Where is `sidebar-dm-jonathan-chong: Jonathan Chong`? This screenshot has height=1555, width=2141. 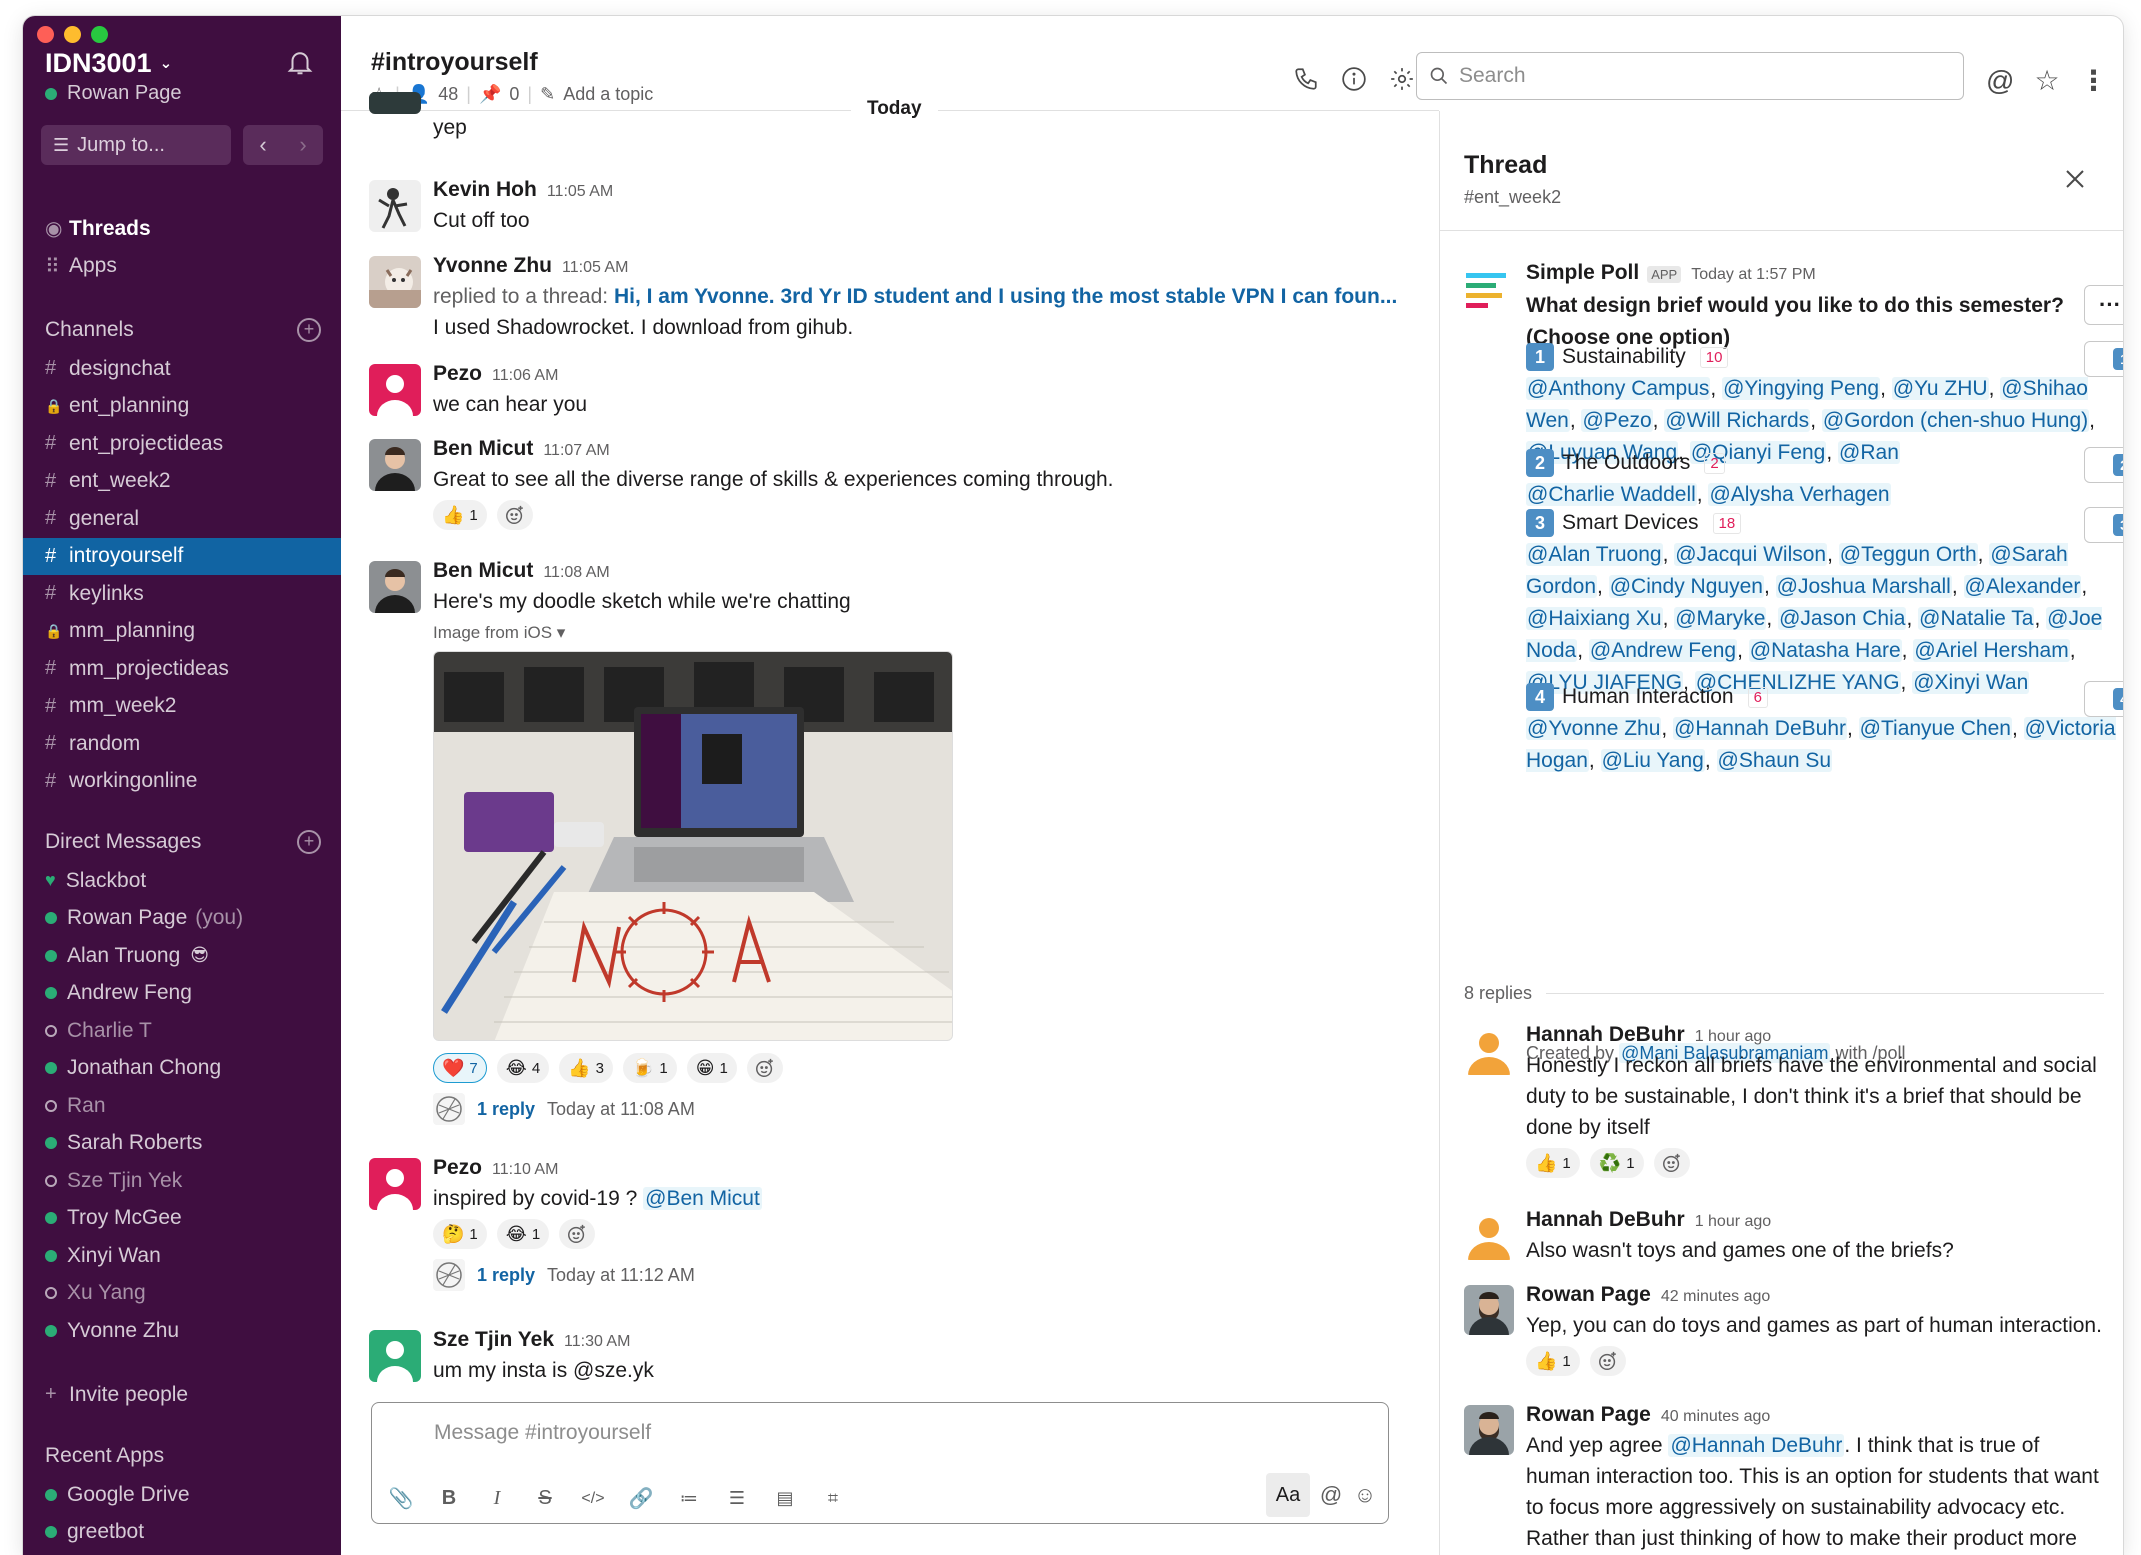 sidebar-dm-jonathan-chong: Jonathan Chong is located at coordinates (182, 1069).